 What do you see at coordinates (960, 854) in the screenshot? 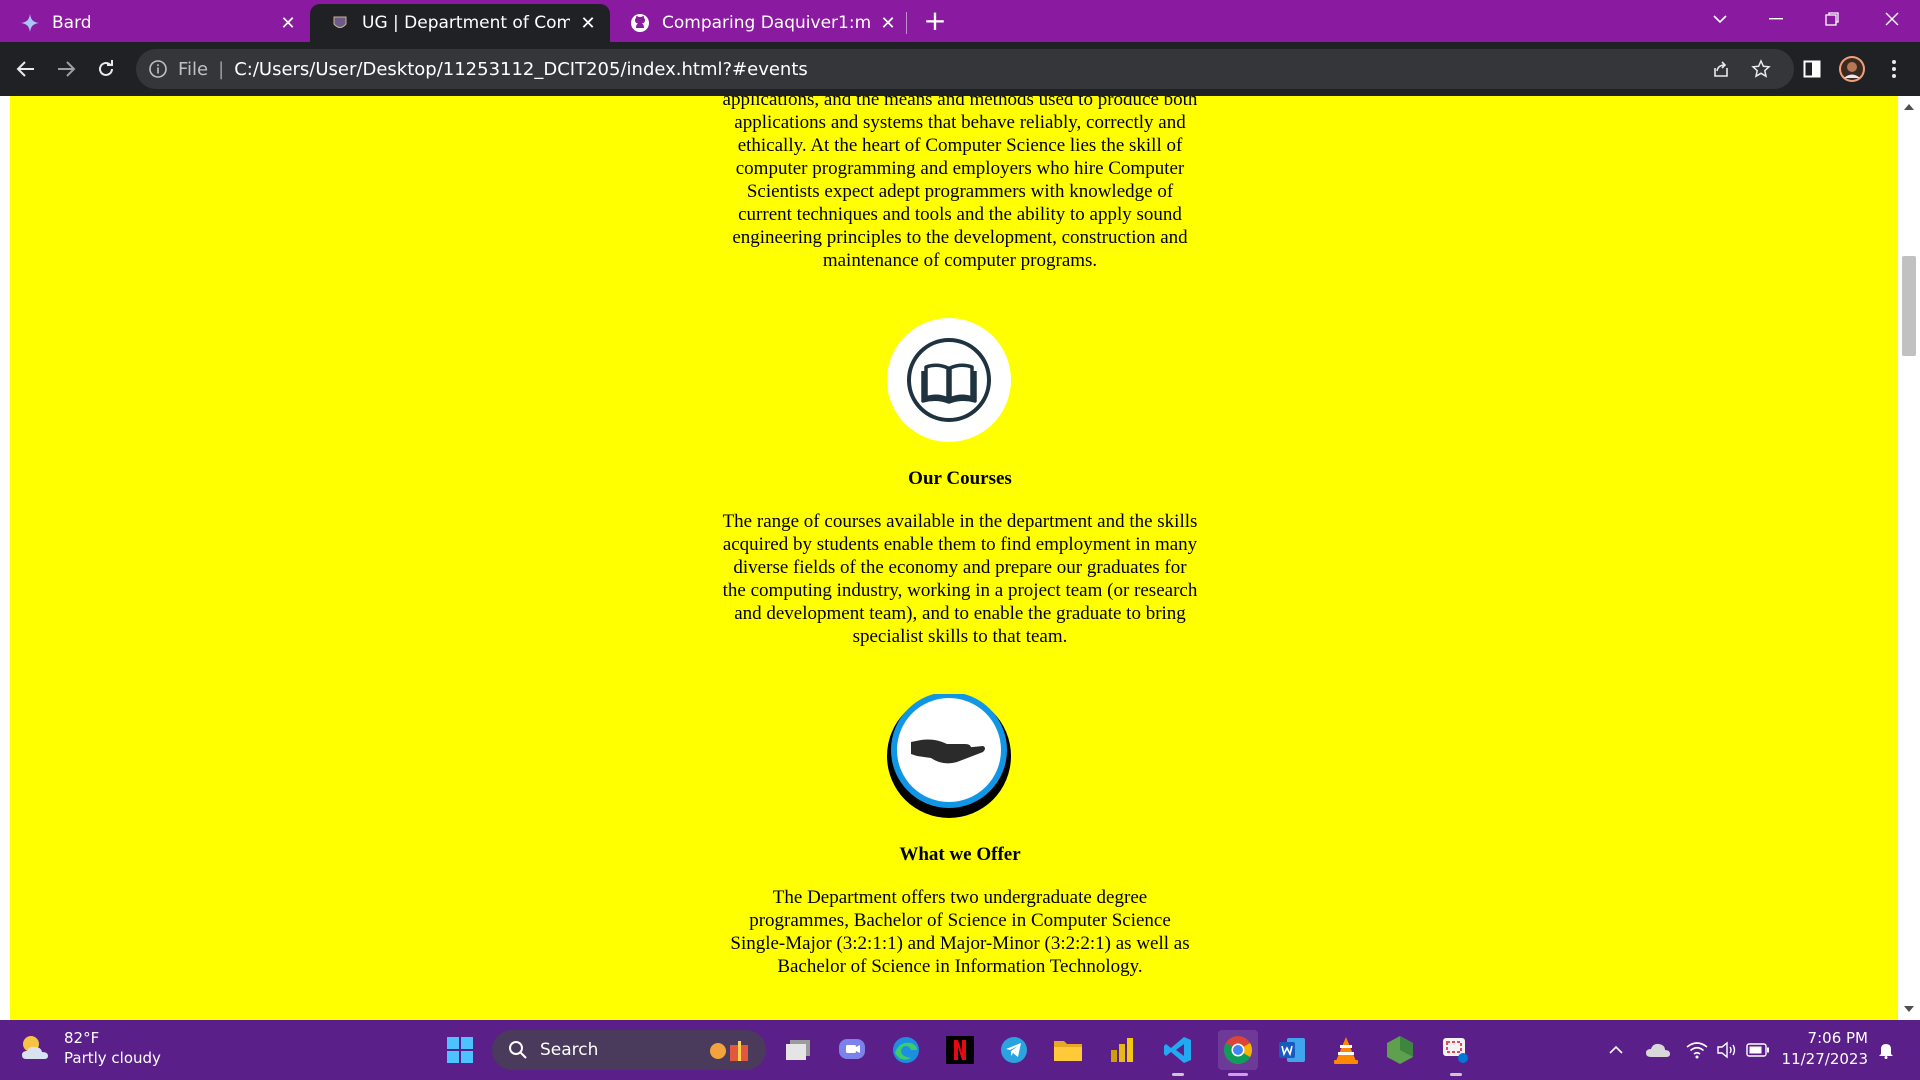
I see `section-title-offer: What we Offer` at bounding box center [960, 854].